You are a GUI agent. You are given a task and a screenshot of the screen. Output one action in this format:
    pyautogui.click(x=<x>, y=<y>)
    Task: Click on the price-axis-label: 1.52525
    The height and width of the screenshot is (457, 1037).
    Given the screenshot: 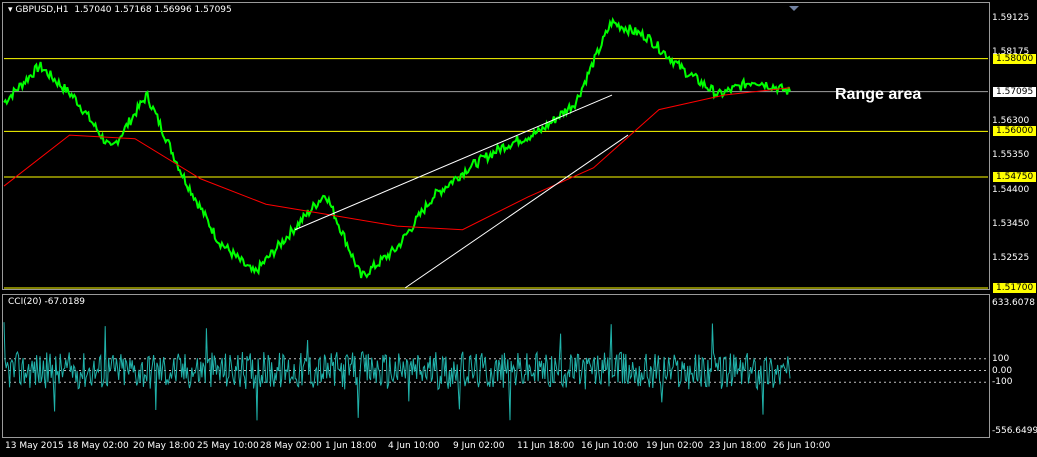 What is the action you would take?
    pyautogui.click(x=1011, y=257)
    